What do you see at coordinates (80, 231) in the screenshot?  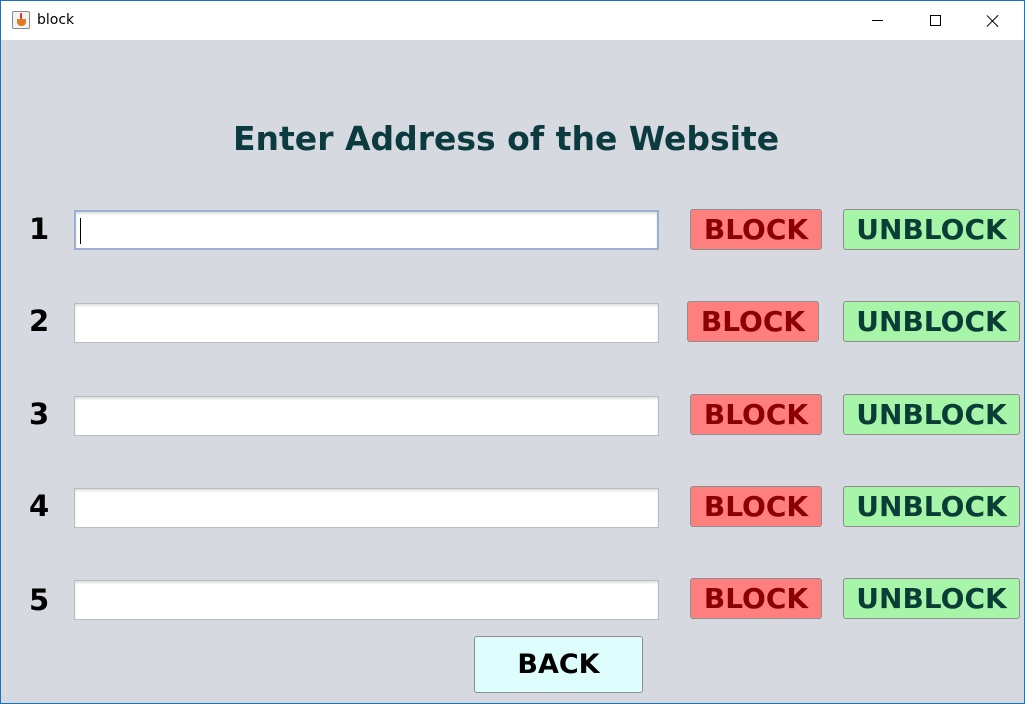 I see `text-caret` at bounding box center [80, 231].